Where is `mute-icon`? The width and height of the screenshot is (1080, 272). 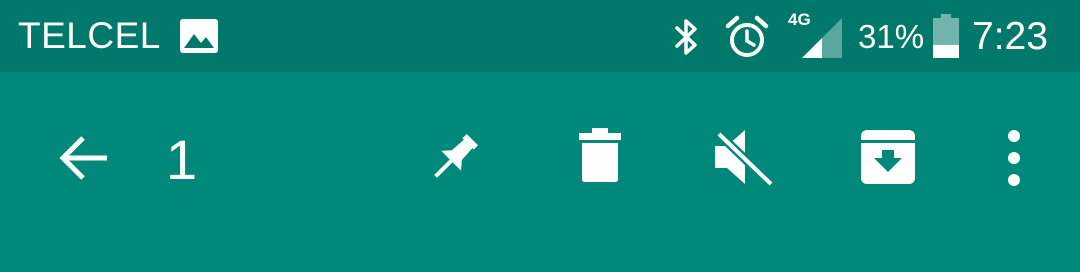 mute-icon is located at coordinates (744, 158).